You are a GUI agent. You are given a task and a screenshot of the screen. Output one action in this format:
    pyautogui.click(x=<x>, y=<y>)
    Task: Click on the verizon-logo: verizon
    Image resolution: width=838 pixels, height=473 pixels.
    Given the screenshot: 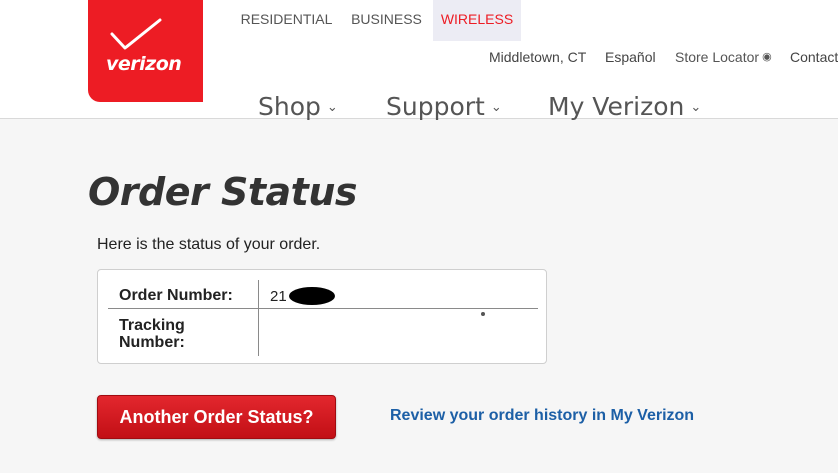 What is the action you would take?
    pyautogui.click(x=145, y=51)
    